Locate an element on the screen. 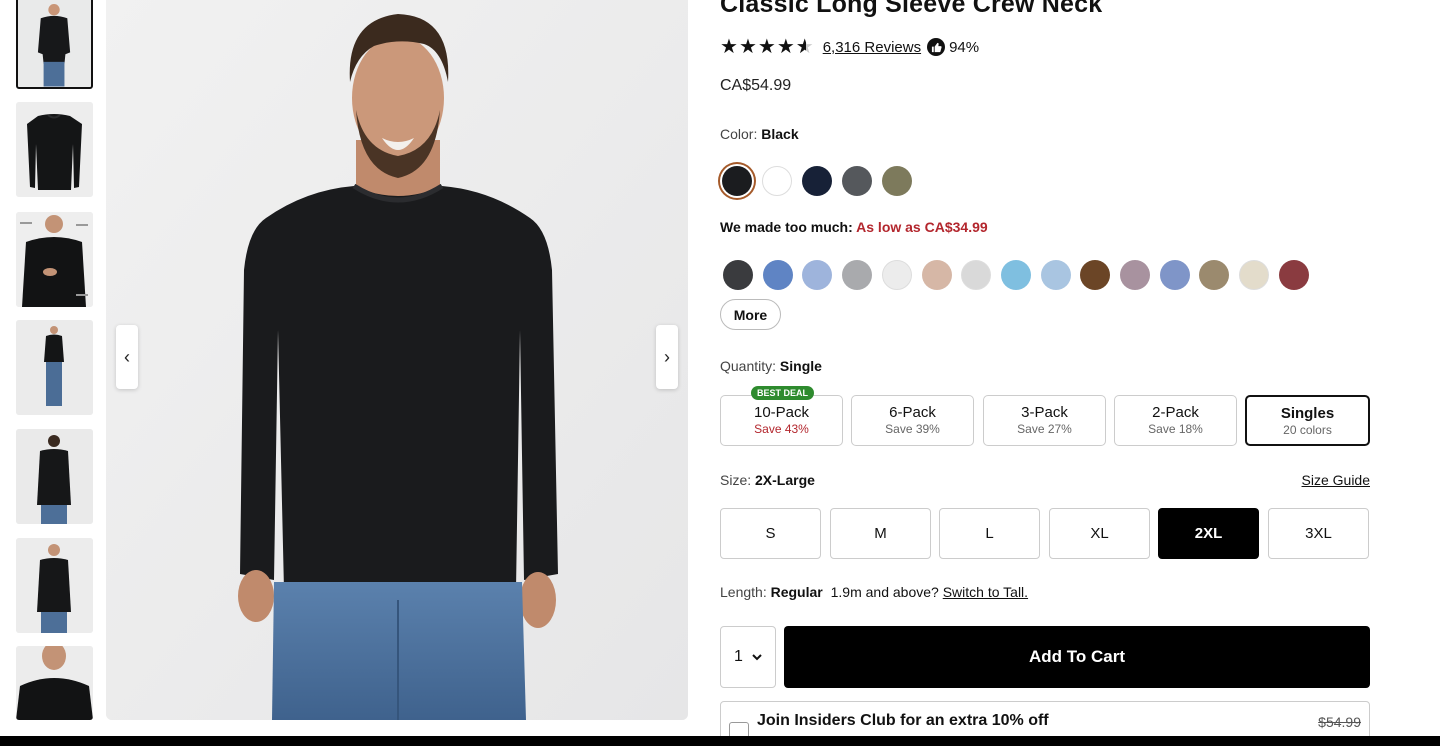 The image size is (1440, 746). size-option-m: M is located at coordinates (880, 533).